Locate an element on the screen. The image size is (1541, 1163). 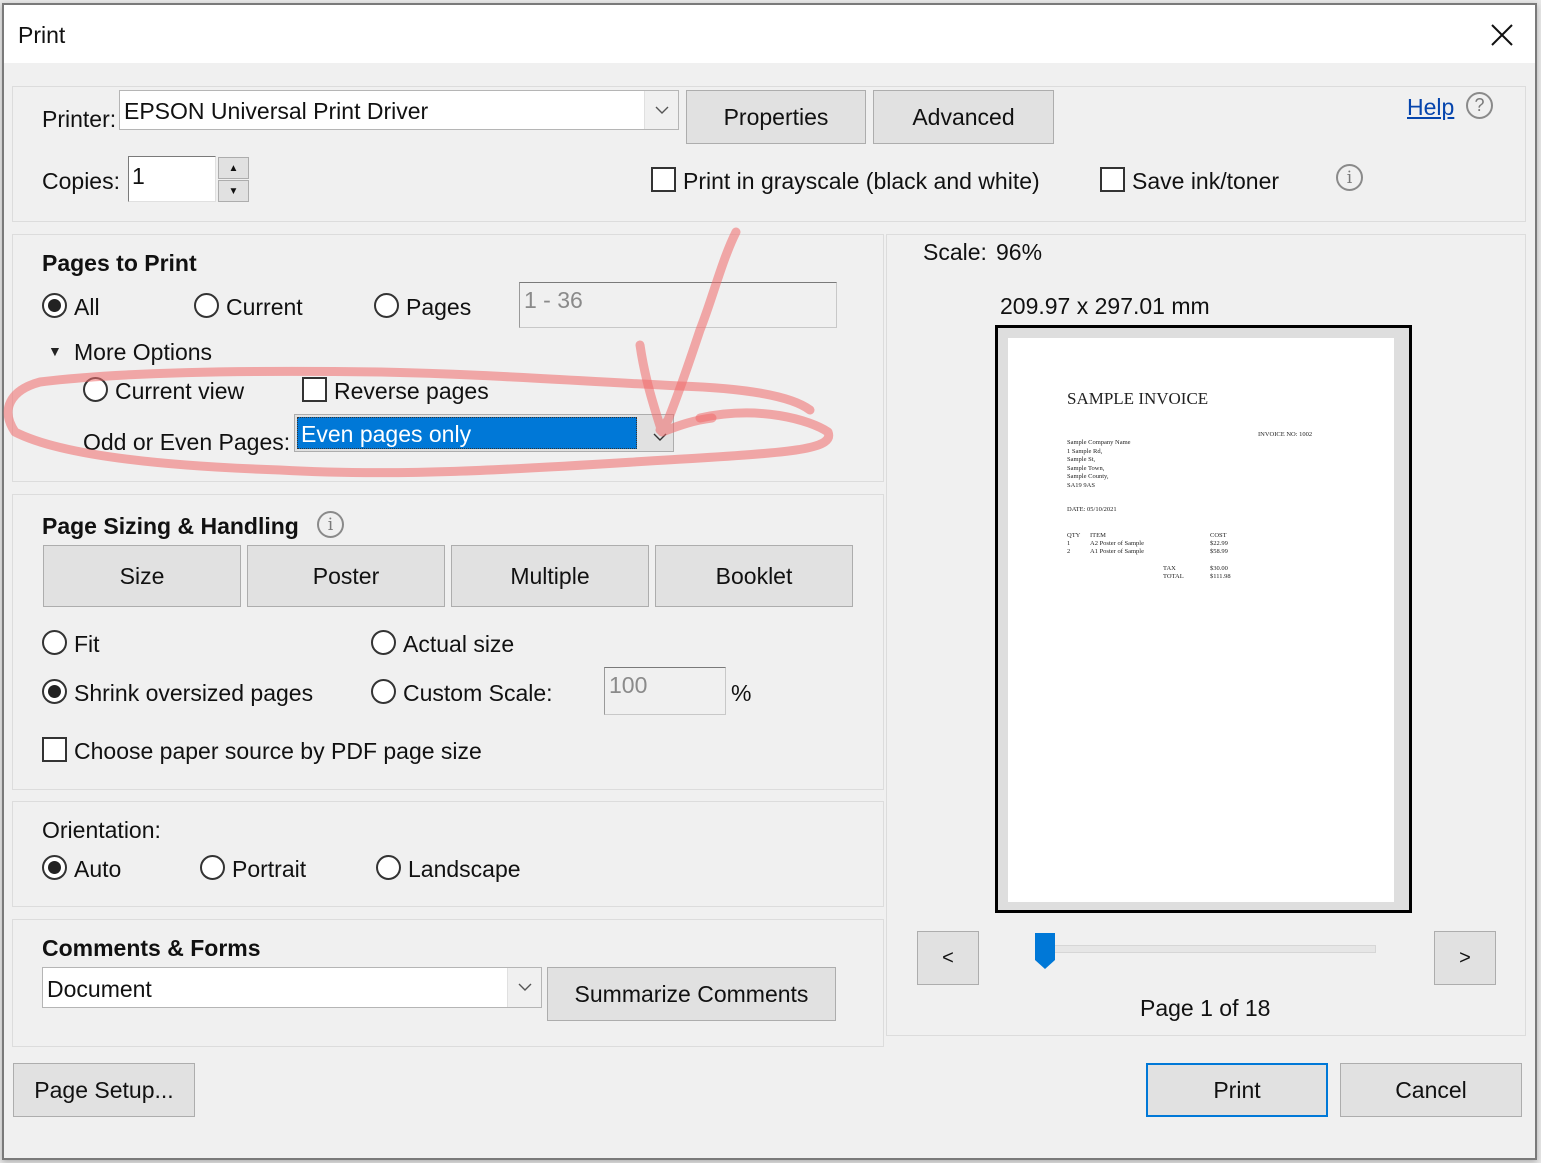
paper-source-label: Choose paper source by PDF page size is located at coordinates (278, 751).